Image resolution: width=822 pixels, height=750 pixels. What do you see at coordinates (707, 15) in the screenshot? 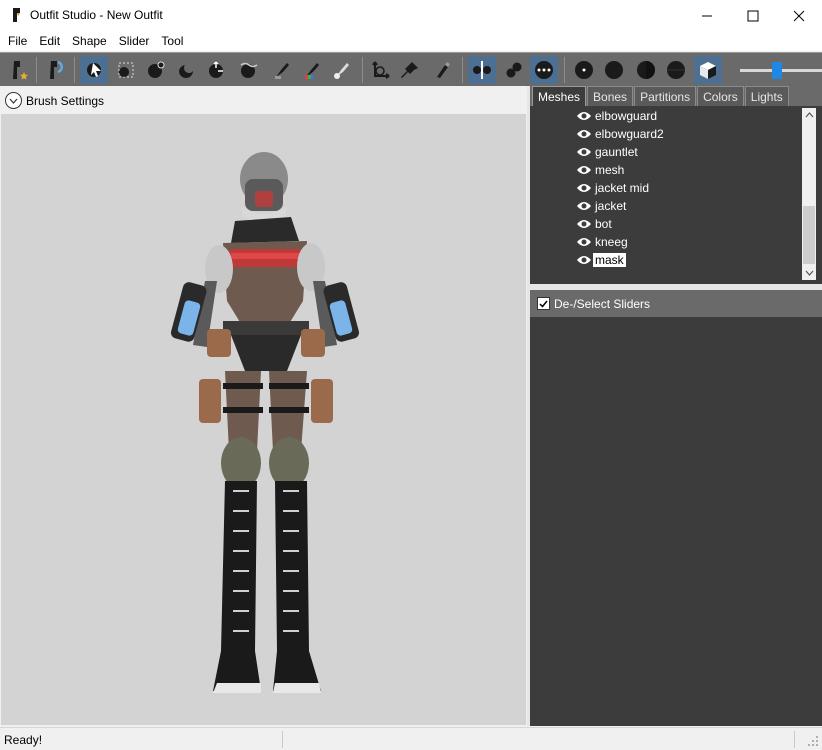
I see `minimize-button` at bounding box center [707, 15].